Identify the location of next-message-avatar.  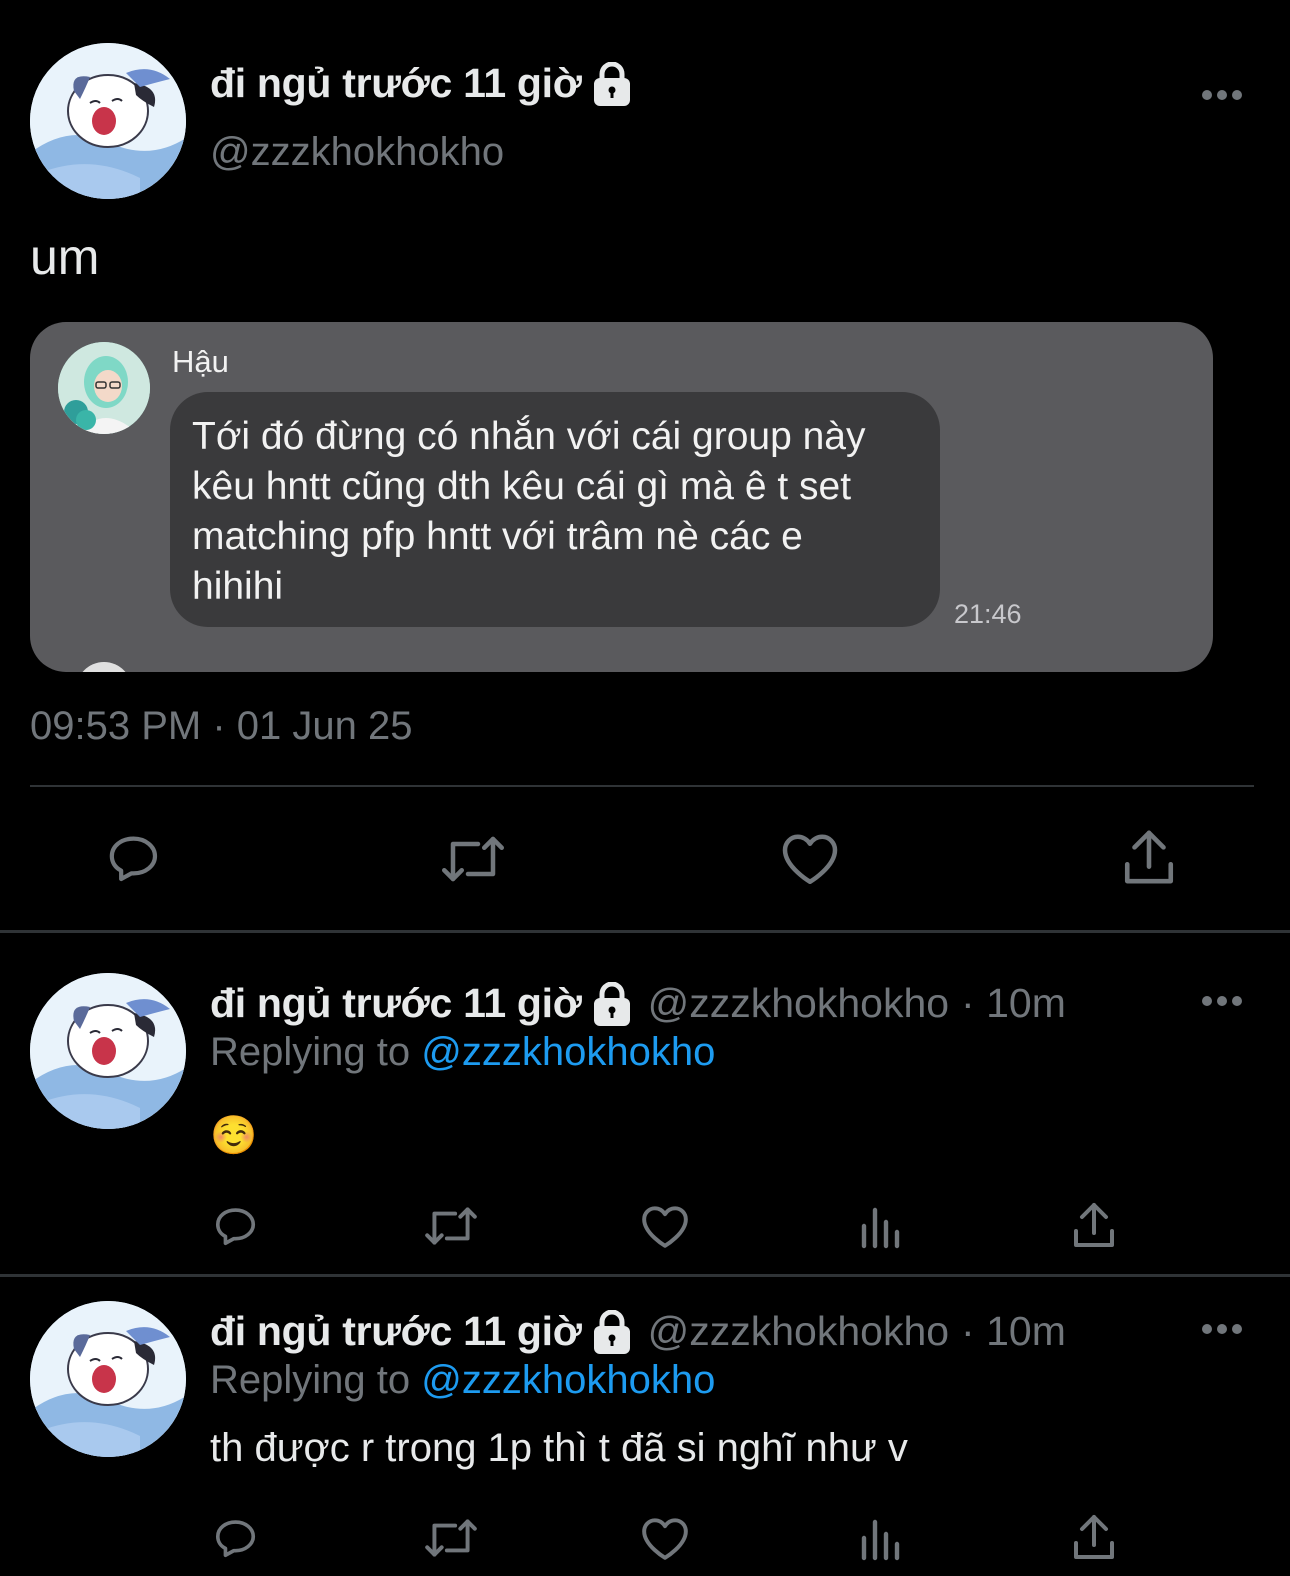
(104, 667).